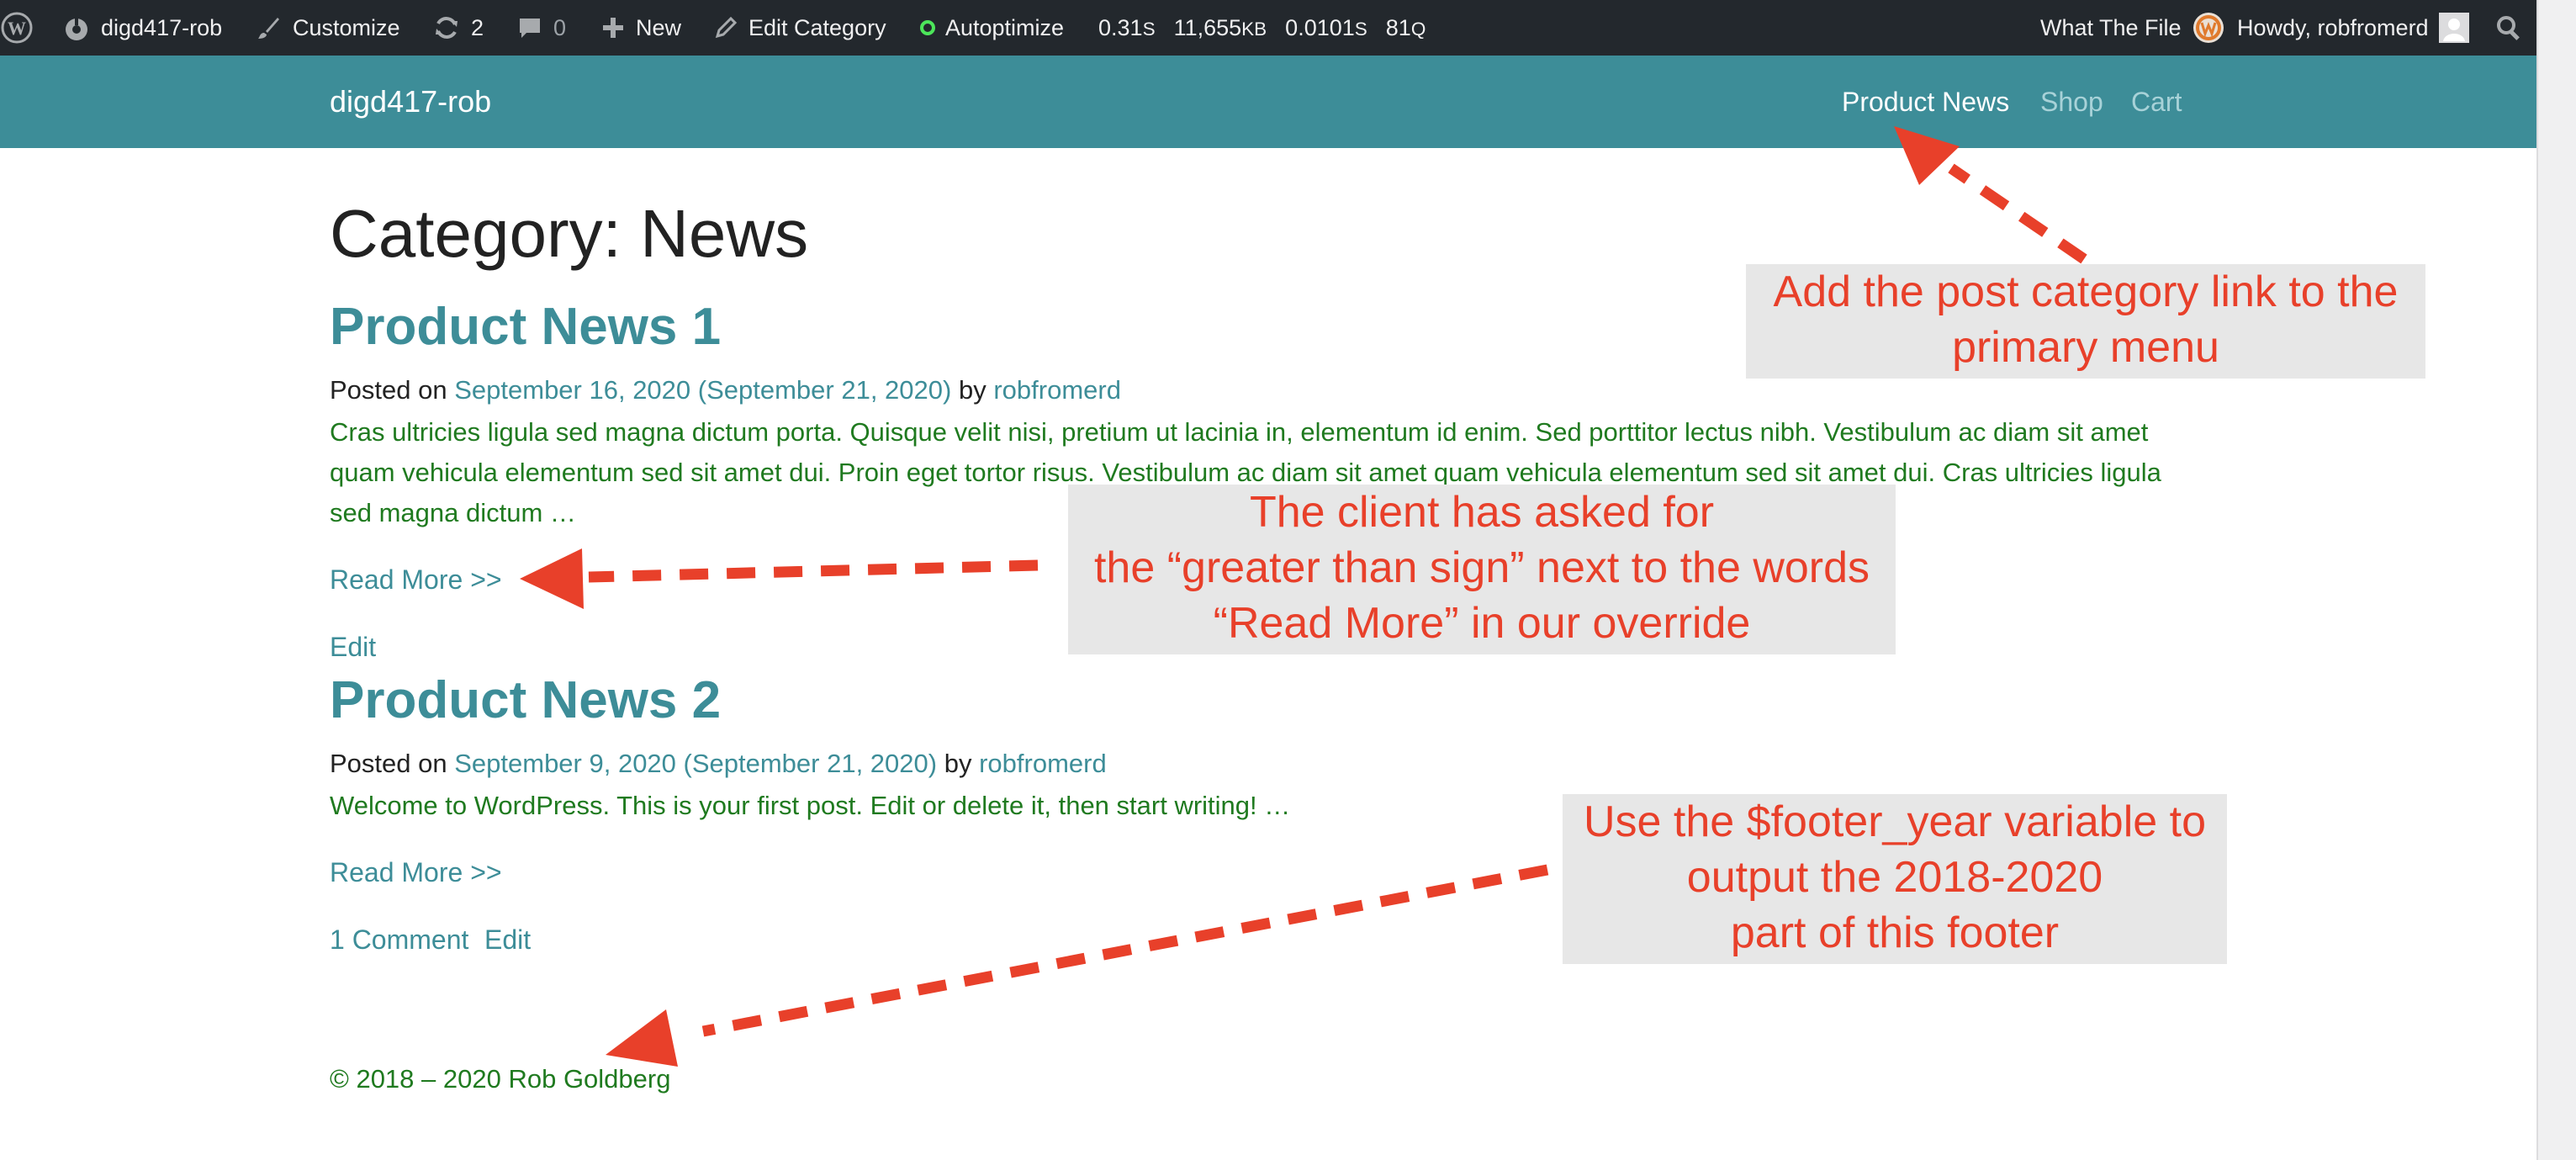 This screenshot has height=1160, width=2576. I want to click on annotation-line: primary menu, so click(2085, 347).